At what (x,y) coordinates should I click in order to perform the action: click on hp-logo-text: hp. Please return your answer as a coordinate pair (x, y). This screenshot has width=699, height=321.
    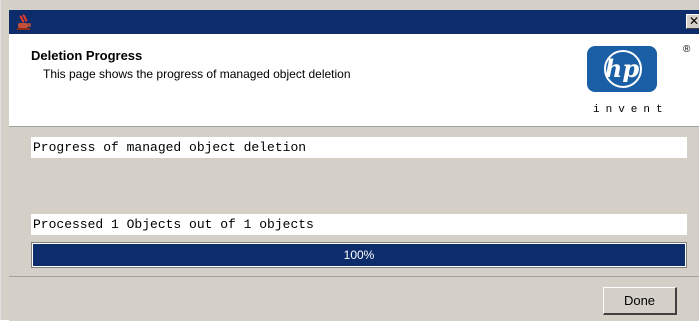
    Looking at the image, I should click on (622, 68).